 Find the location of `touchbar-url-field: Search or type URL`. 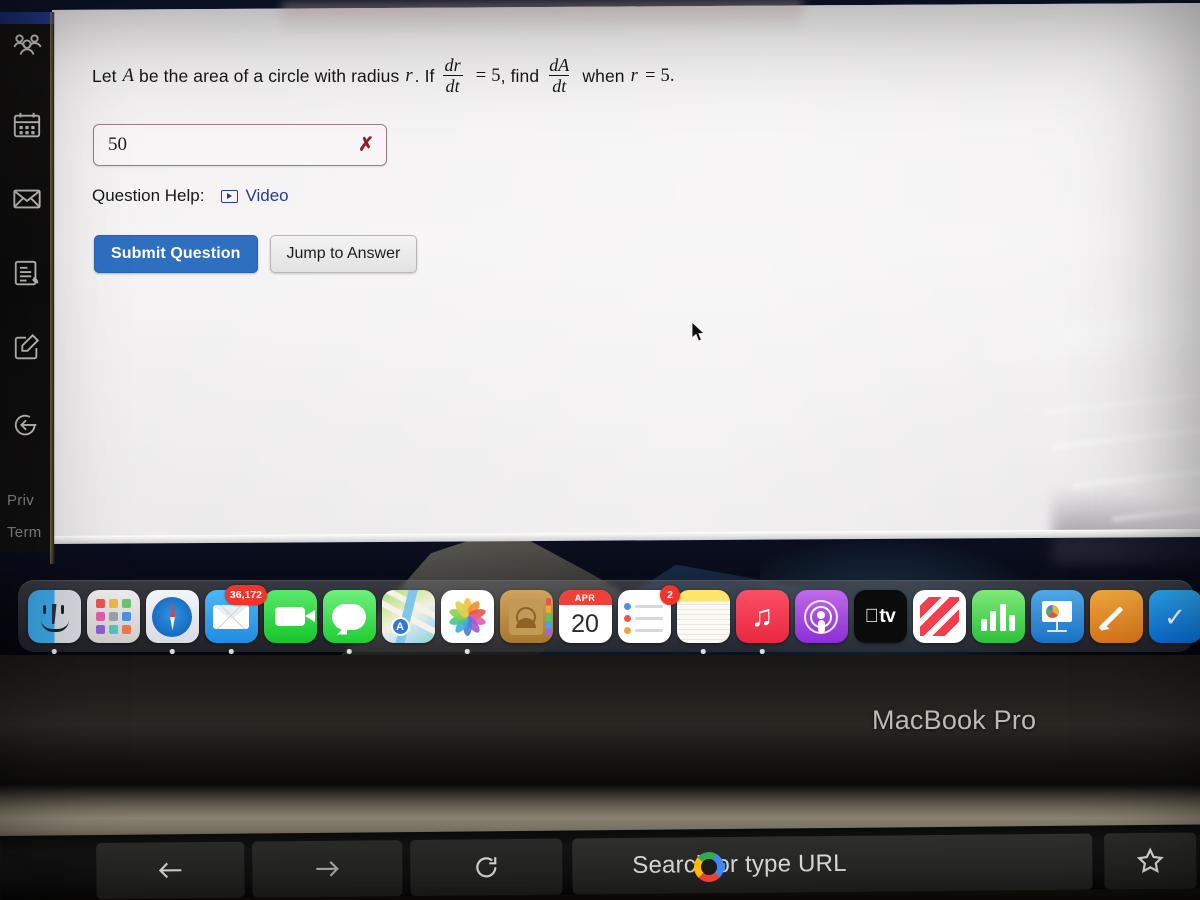

touchbar-url-field: Search or type URL is located at coordinates (832, 864).